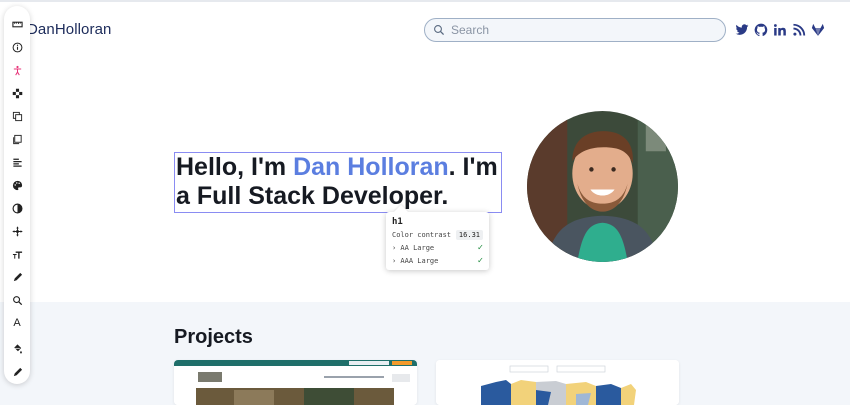  What do you see at coordinates (818, 30) in the screenshot?
I see `gitlab-icon` at bounding box center [818, 30].